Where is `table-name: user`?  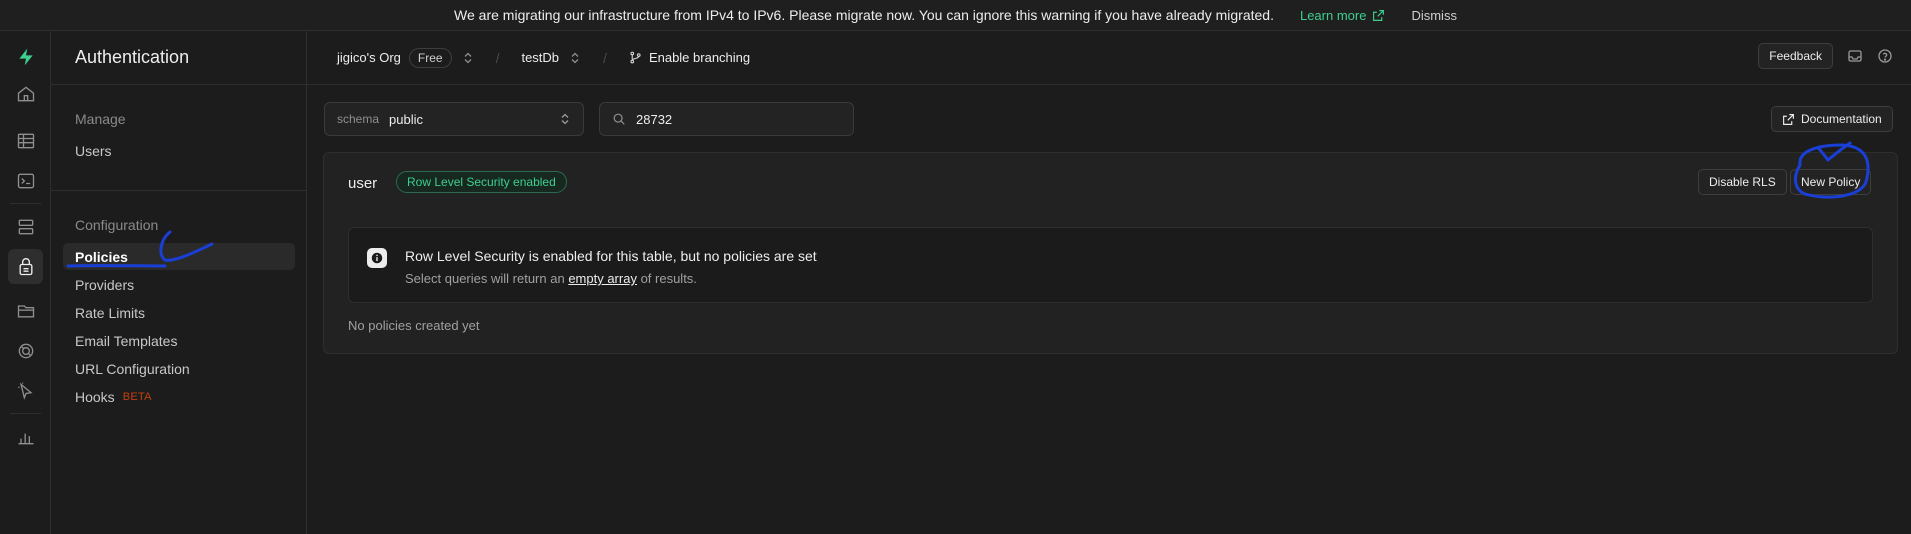 table-name: user is located at coordinates (363, 183).